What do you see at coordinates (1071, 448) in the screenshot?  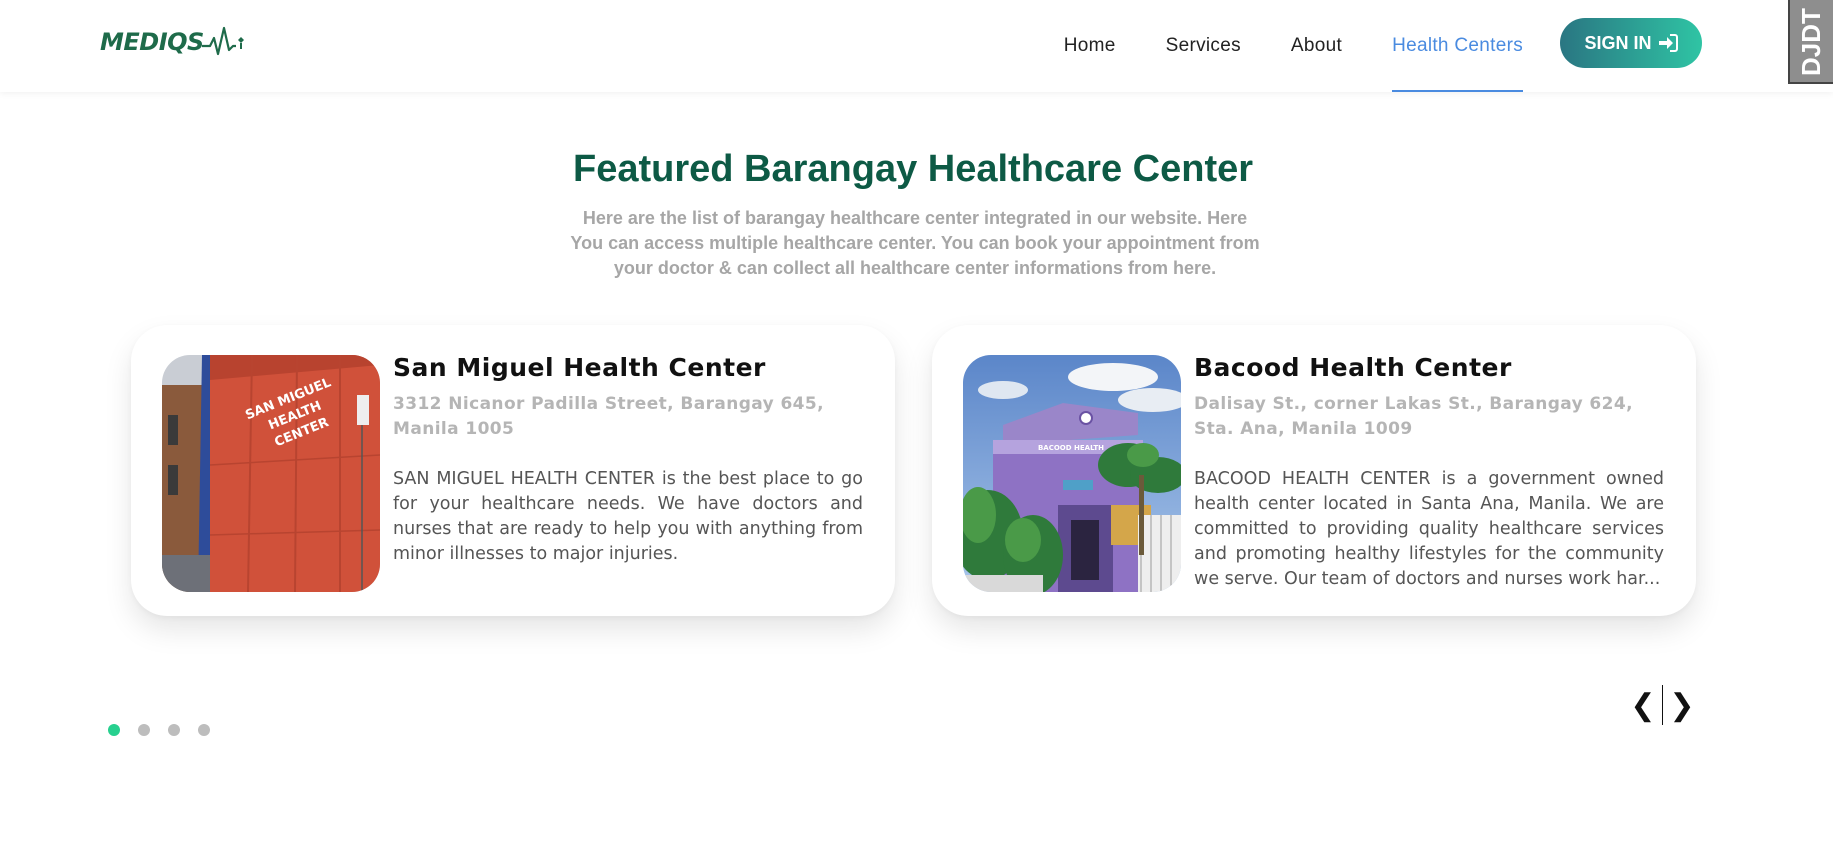 I see `building-sign: BACOOD HEALTH` at bounding box center [1071, 448].